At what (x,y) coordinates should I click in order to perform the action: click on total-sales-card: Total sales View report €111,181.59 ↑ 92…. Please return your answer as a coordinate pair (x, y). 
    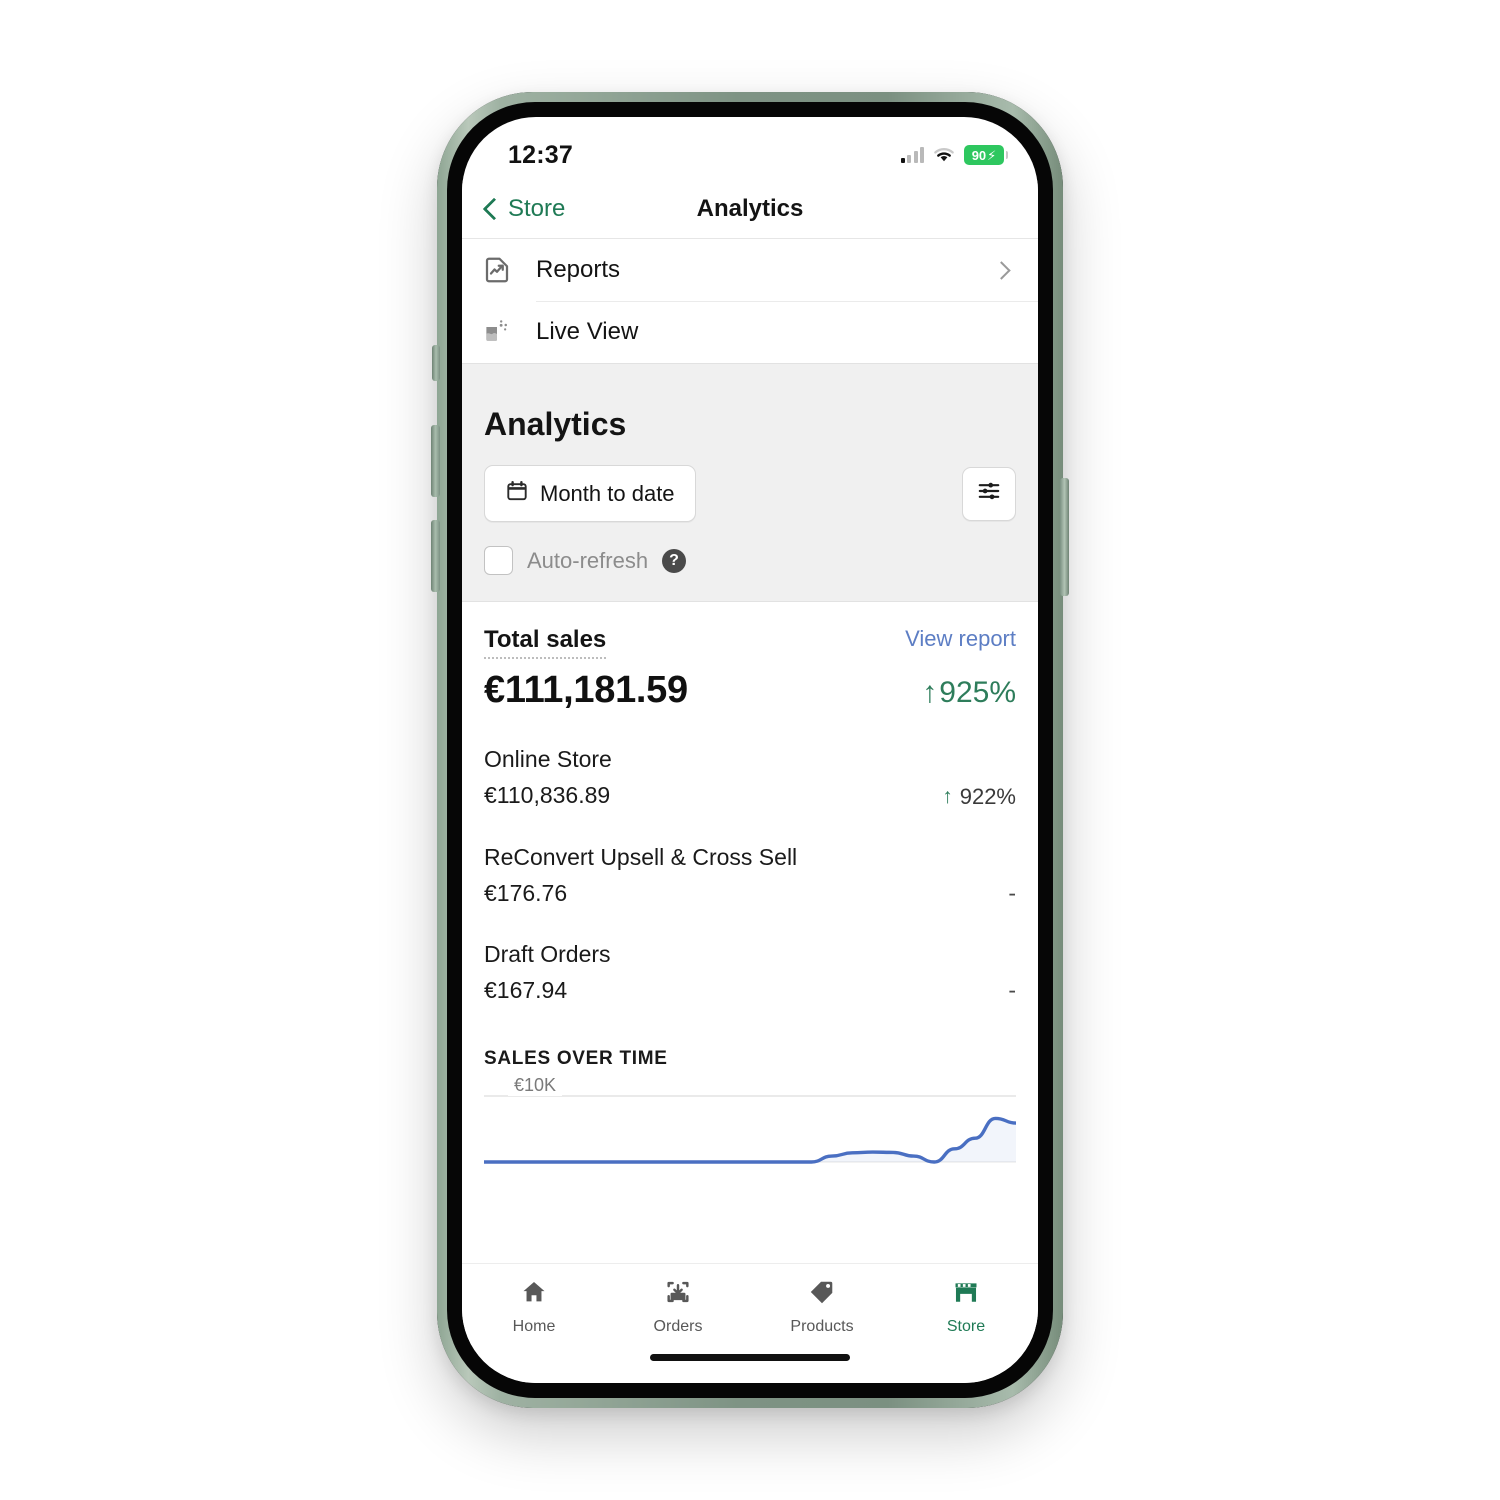
    Looking at the image, I should click on (750, 889).